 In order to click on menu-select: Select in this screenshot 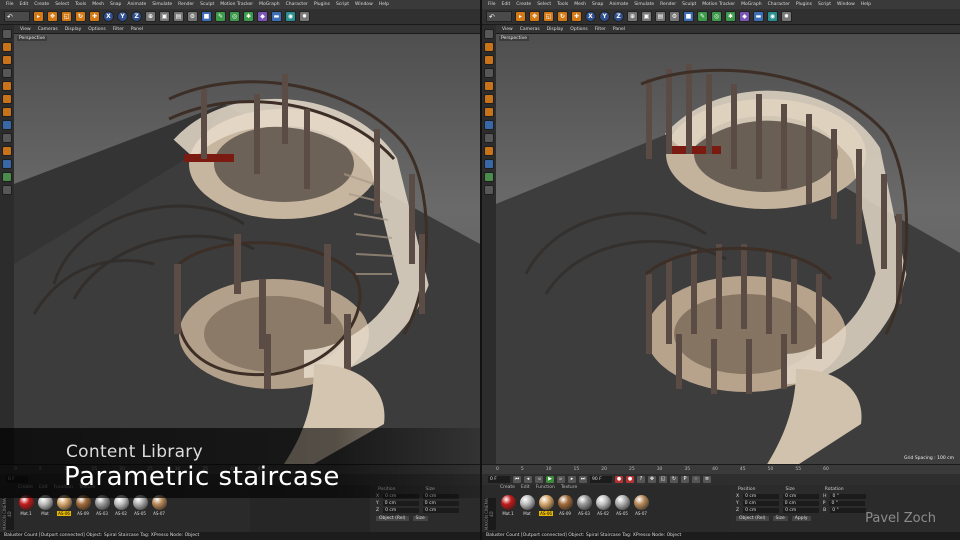, I will do `click(62, 4)`.